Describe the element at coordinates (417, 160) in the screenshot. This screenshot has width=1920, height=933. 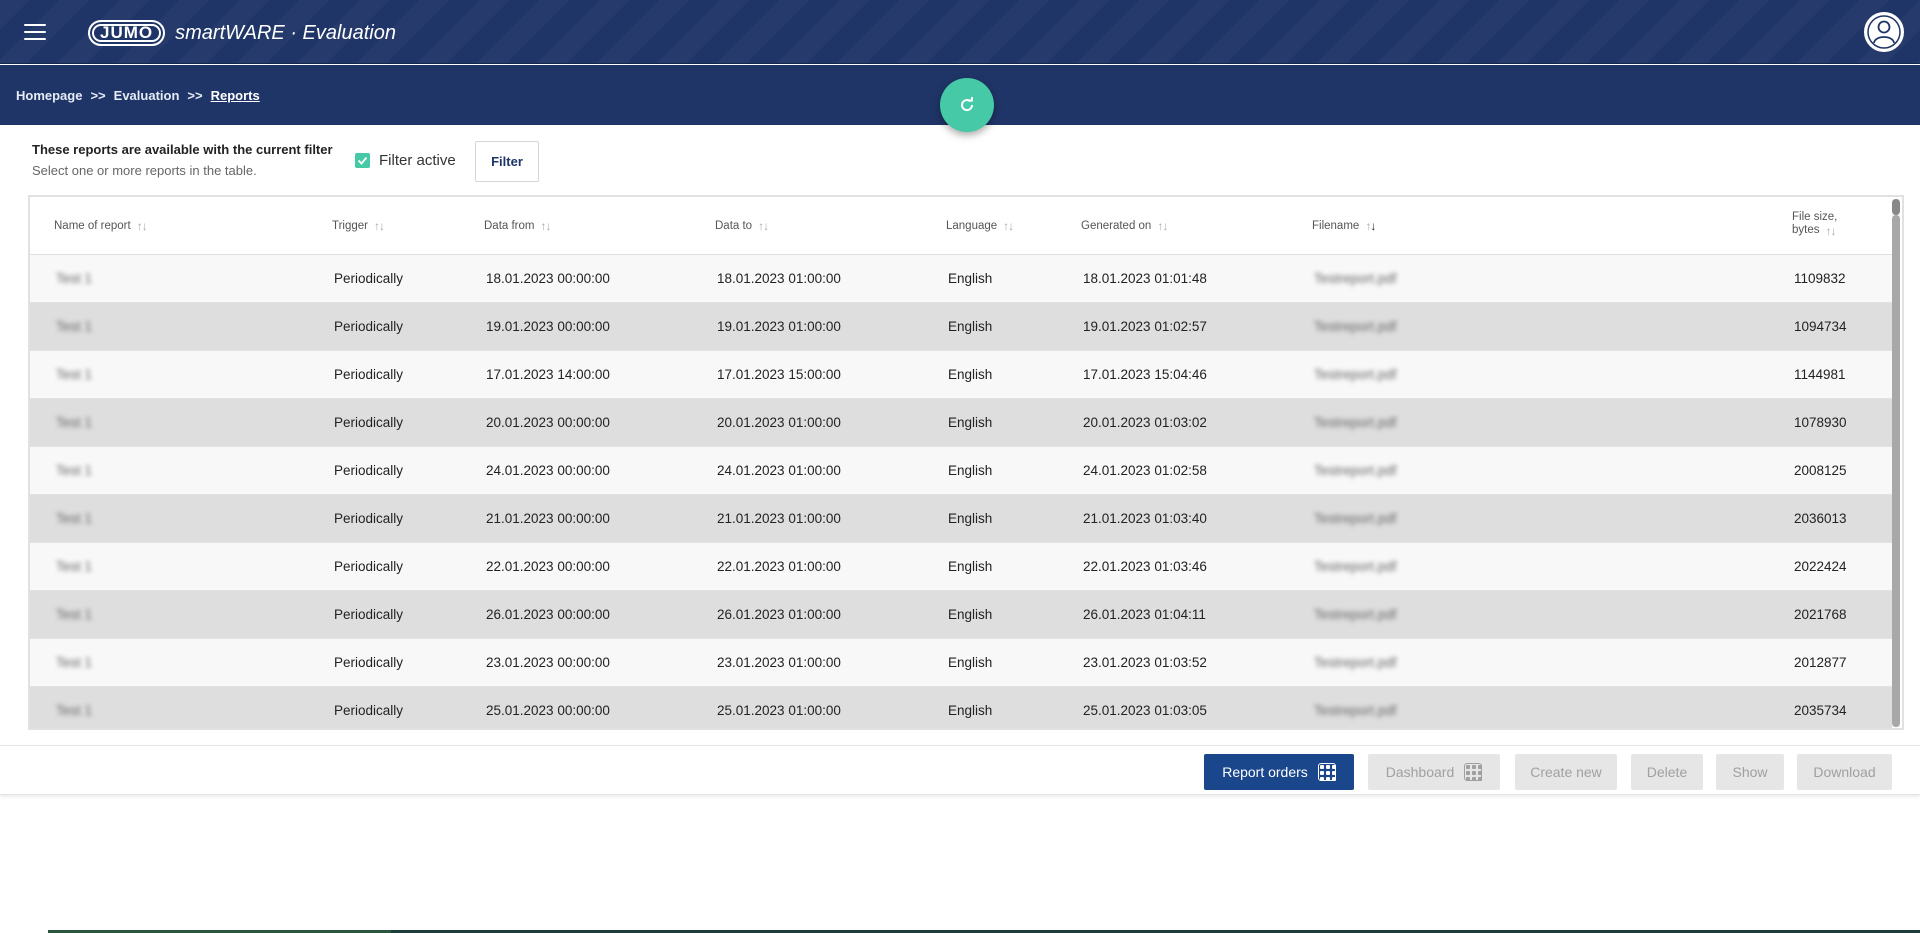
I see `filter-active-label: Filter active` at that location.